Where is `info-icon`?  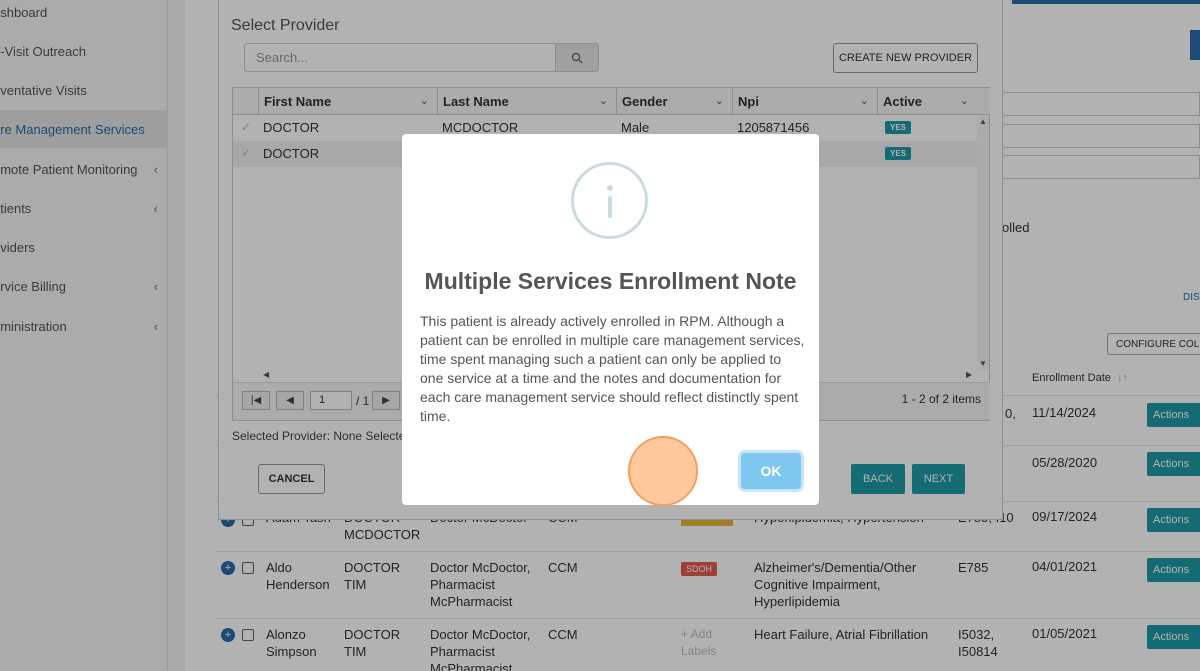
info-icon is located at coordinates (609, 200).